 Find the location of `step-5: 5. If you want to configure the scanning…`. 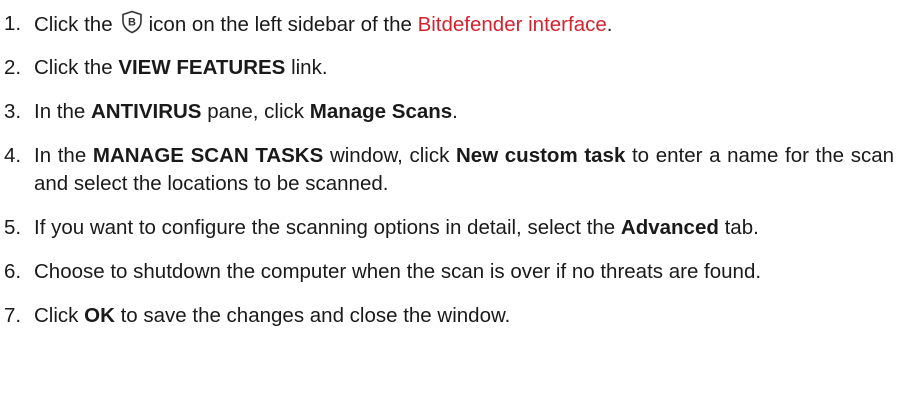

step-5: 5. If you want to configure the scanning… is located at coordinates (449, 228).